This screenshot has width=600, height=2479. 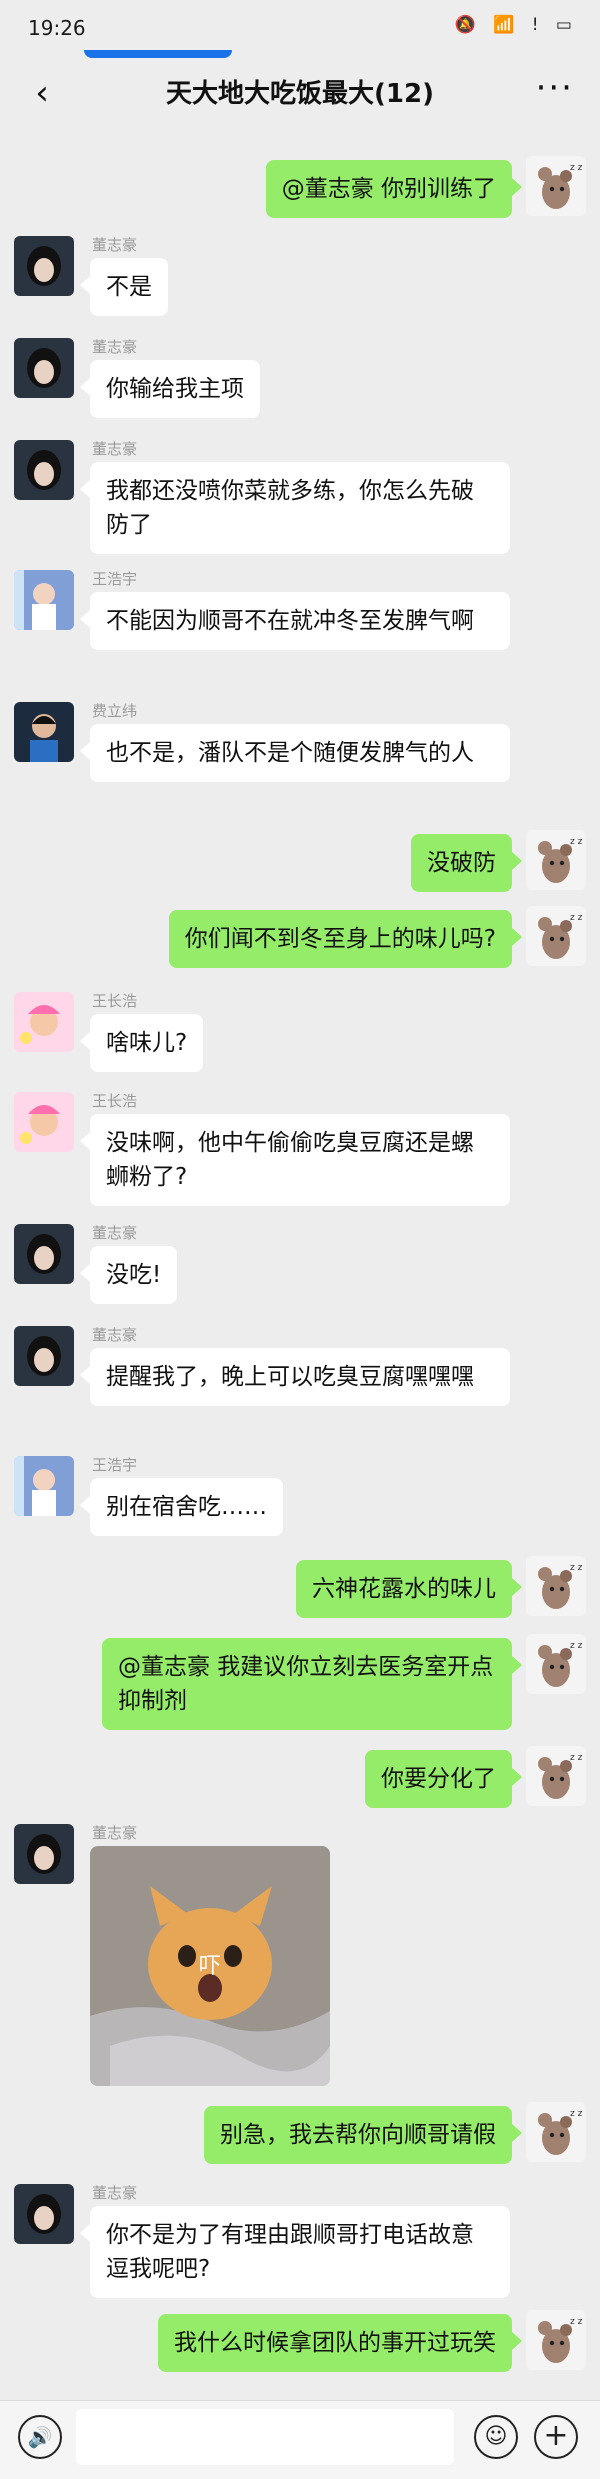 I want to click on status-icons: 🔕 📶 ! ▭, so click(x=516, y=25).